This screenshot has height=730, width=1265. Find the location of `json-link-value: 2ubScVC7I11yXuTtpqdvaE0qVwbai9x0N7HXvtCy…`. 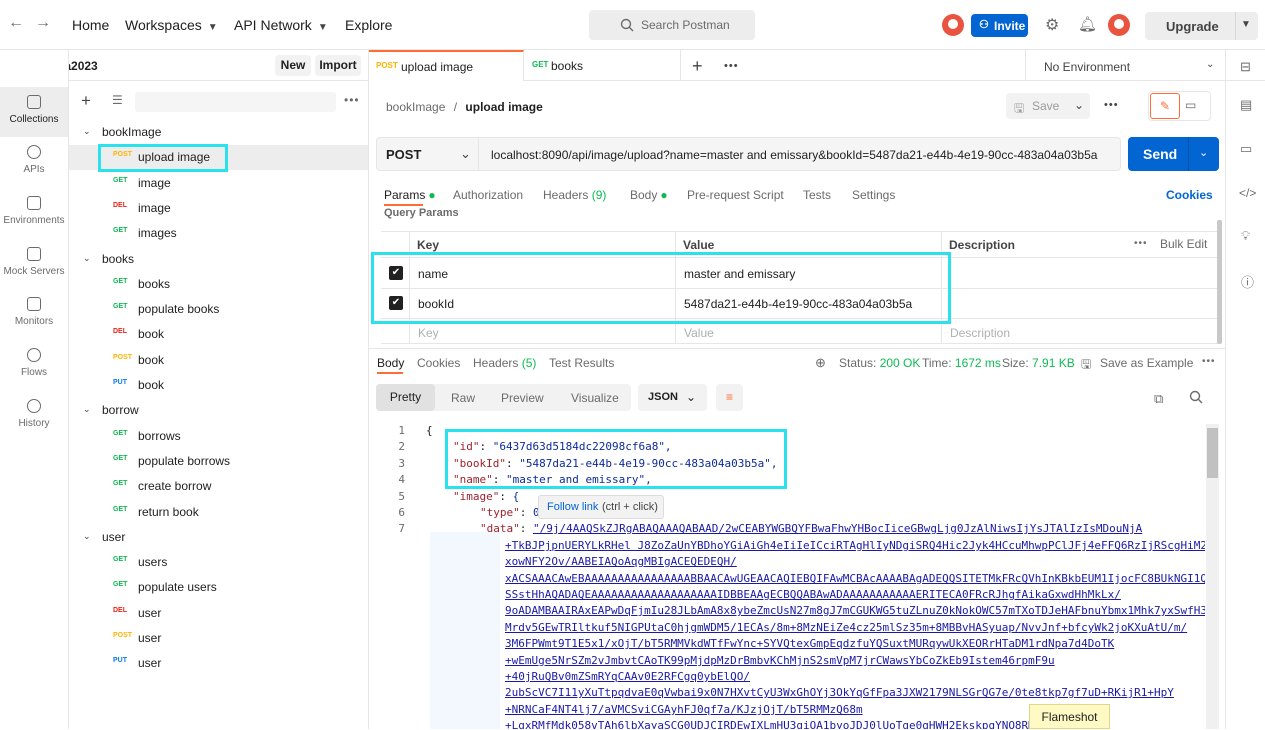

json-link-value: 2ubScVC7I11yXuTtpqdvaE0qVwbai9x0N7HXvtCy… is located at coordinates (839, 692).